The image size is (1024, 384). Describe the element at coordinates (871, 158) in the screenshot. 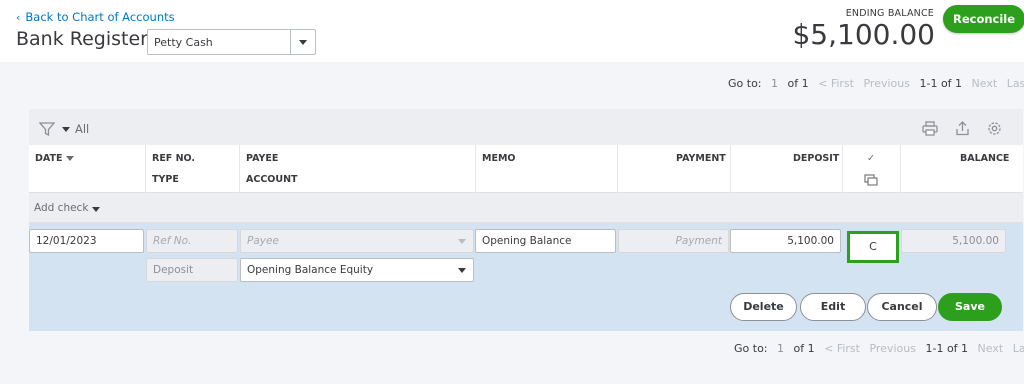

I see `reconcile-check-header: ✓` at that location.